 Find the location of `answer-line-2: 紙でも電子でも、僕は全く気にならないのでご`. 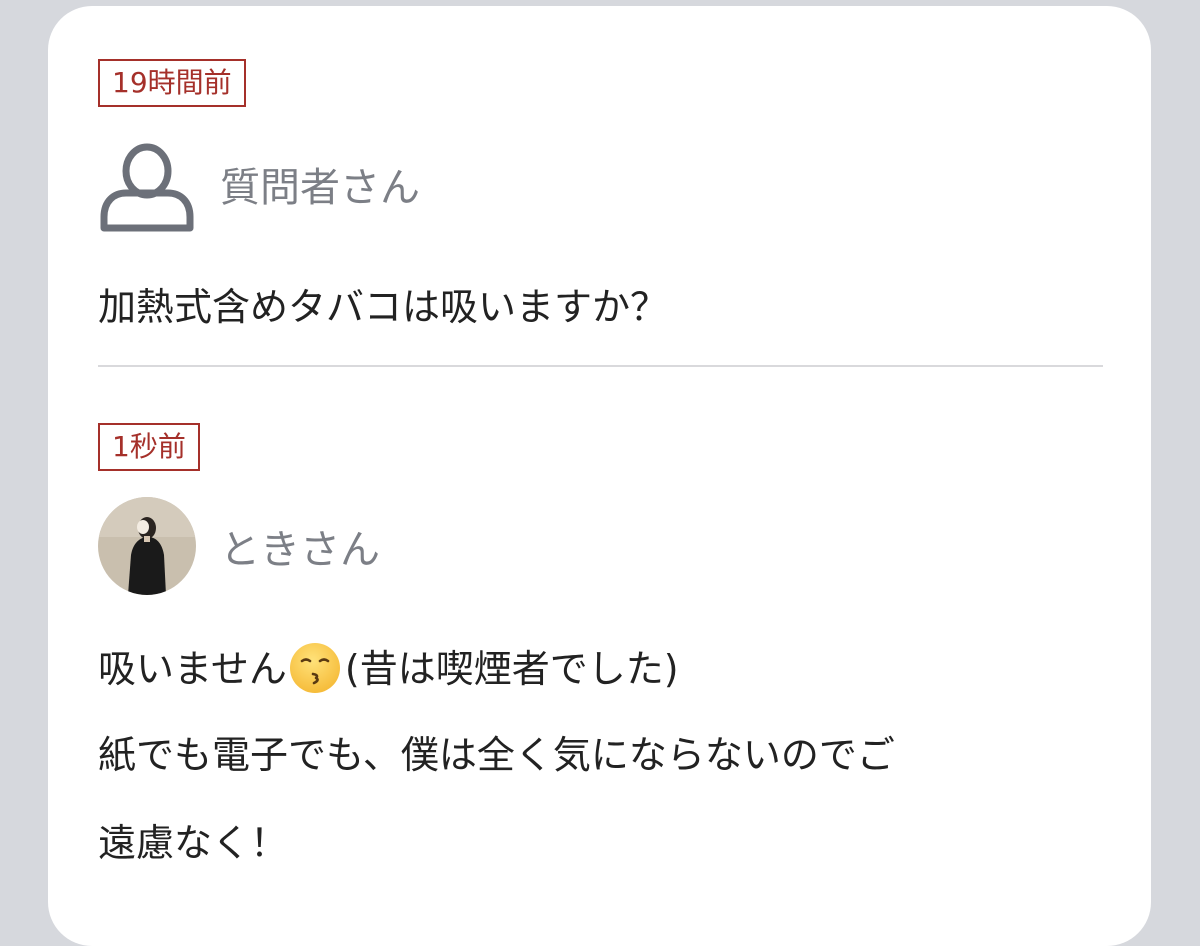

answer-line-2: 紙でも電子でも、僕は全く気にならないのでご is located at coordinates (496, 755).